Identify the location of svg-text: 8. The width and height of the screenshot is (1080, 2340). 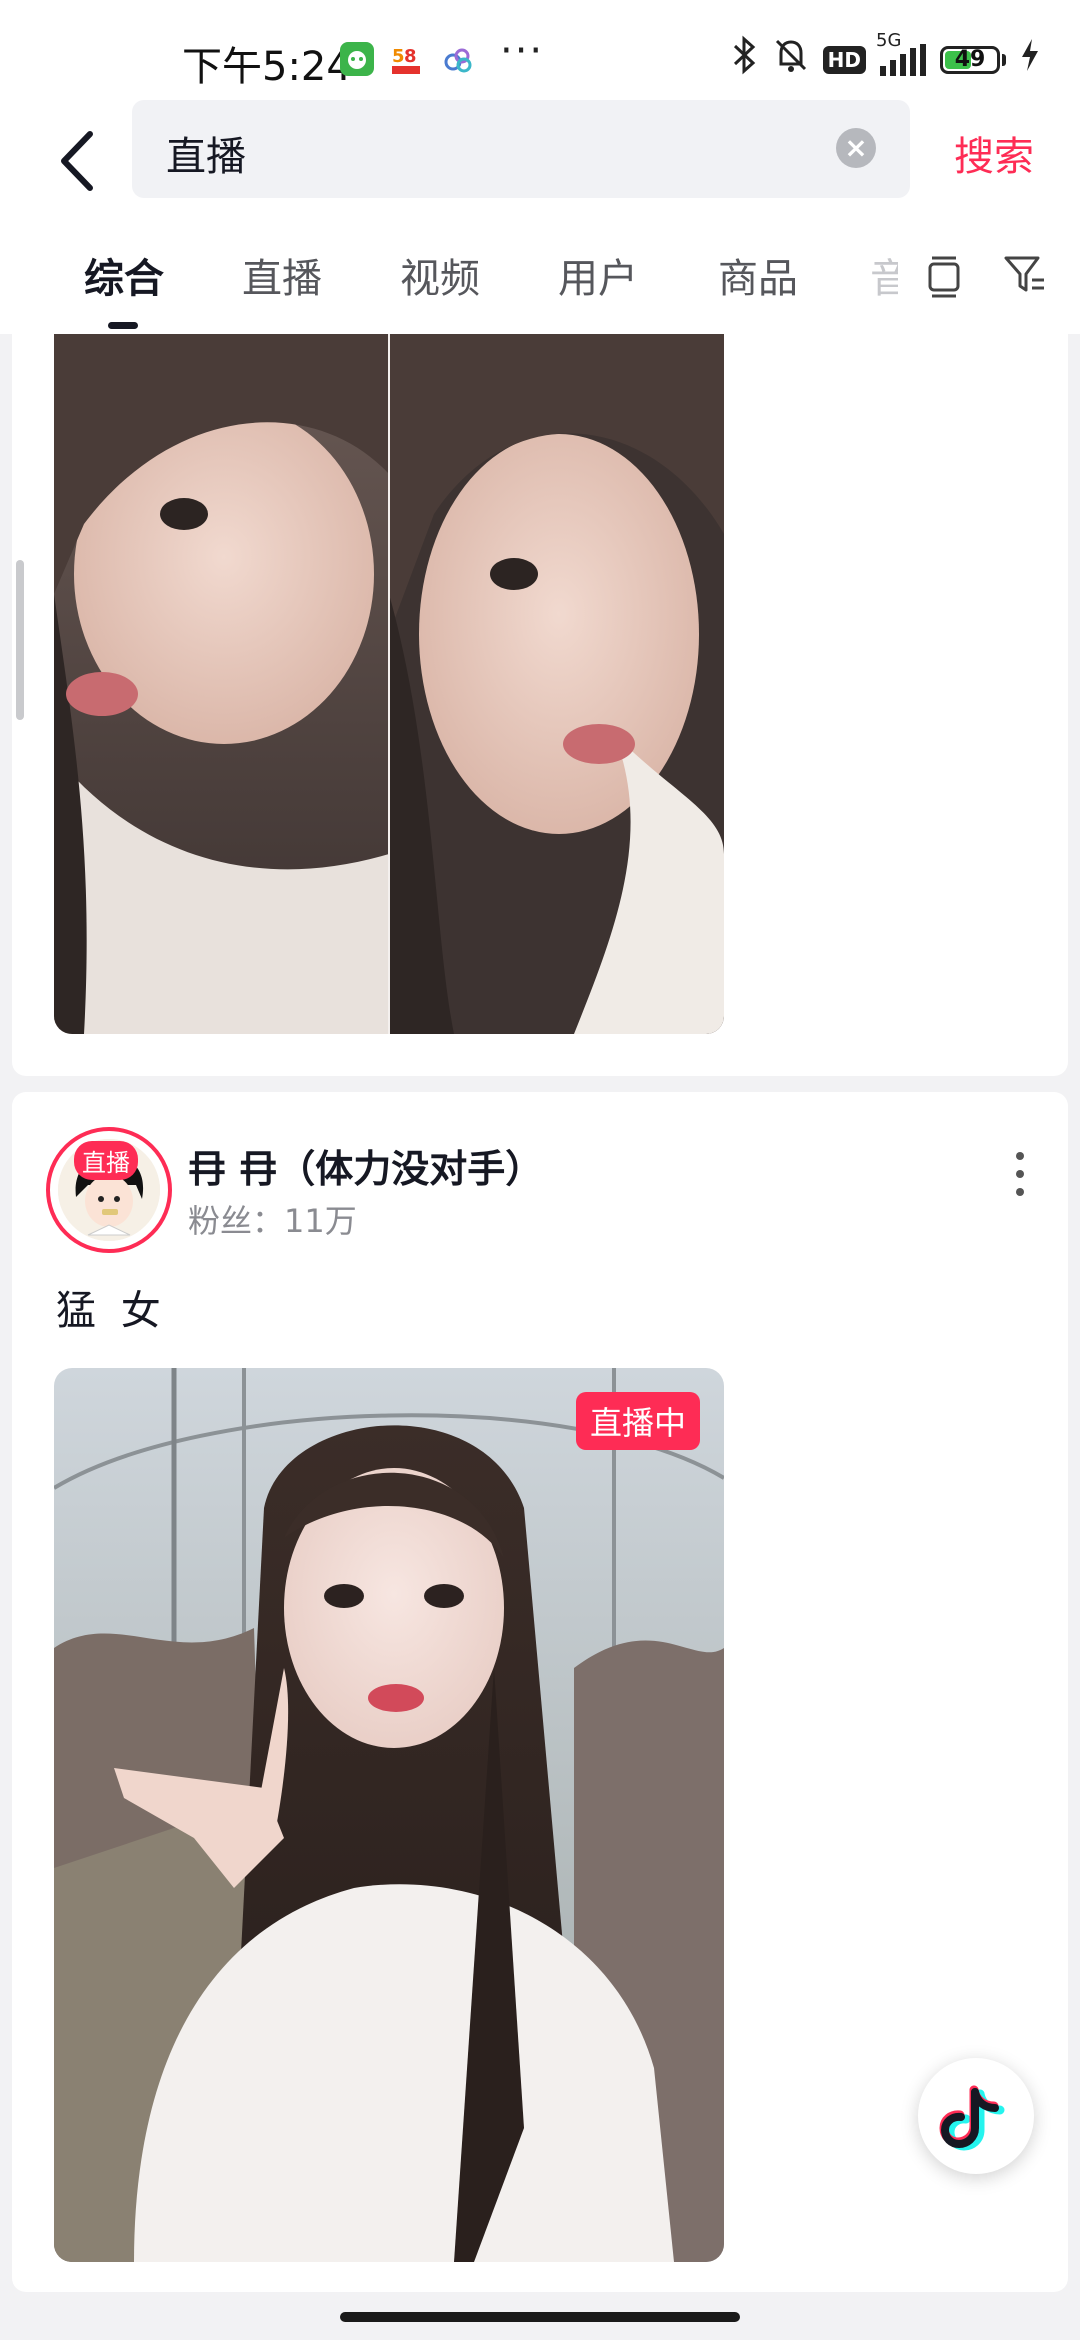
(410, 56).